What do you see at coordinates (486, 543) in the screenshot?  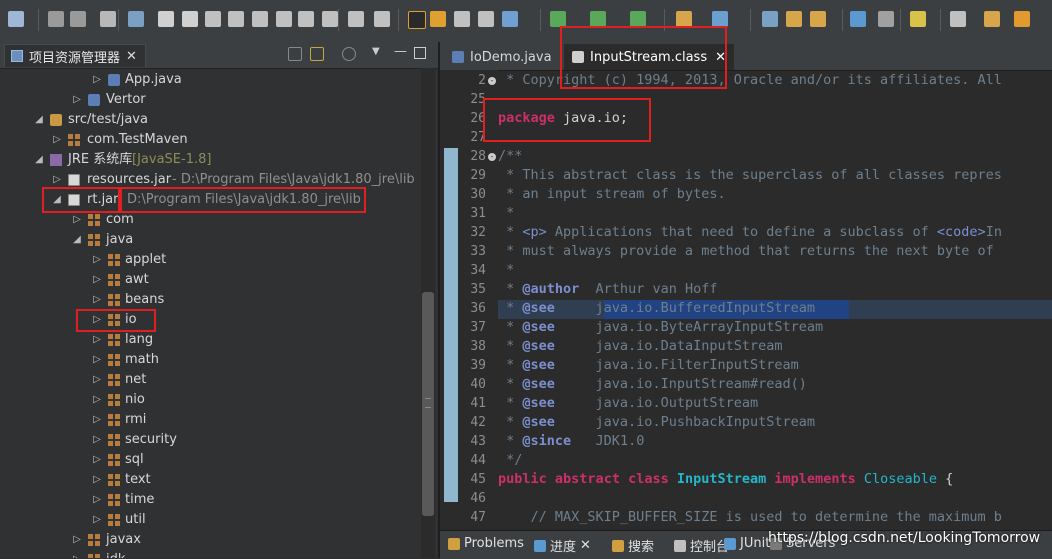 I see `tab-problems: Problems` at bounding box center [486, 543].